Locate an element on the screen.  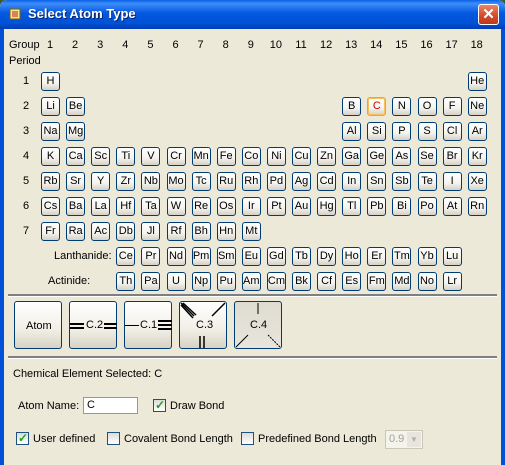
element-button-cl: Cl is located at coordinates (452, 131).